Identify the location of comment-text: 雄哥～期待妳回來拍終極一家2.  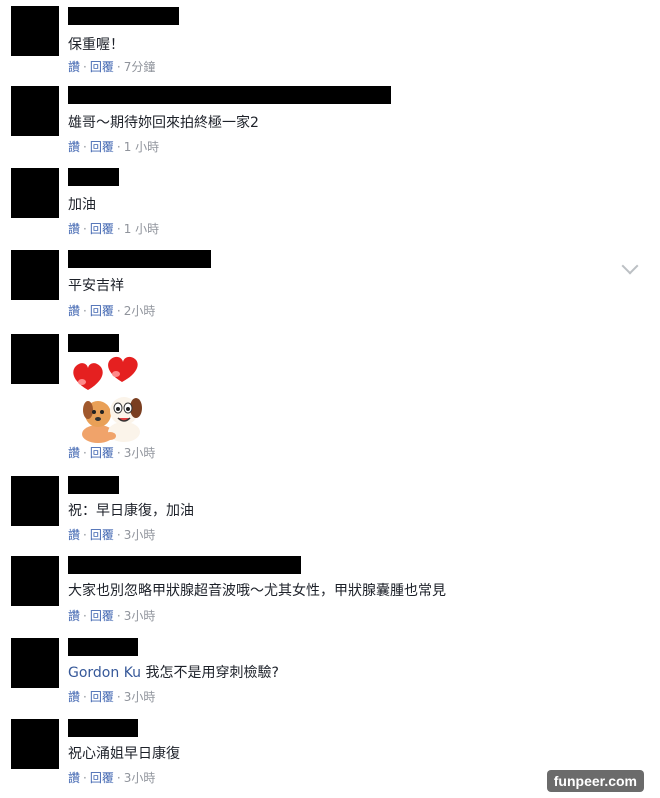
(163, 123).